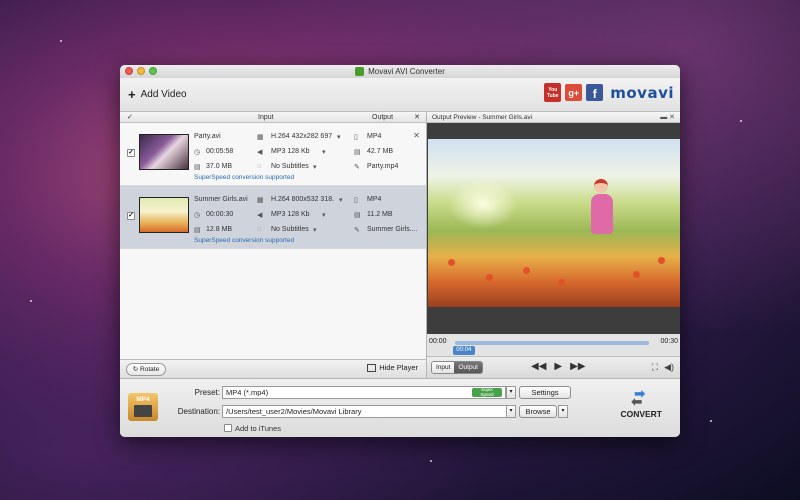 This screenshot has height=500, width=800. Describe the element at coordinates (602, 214) in the screenshot. I see `girl-figure-body` at that location.